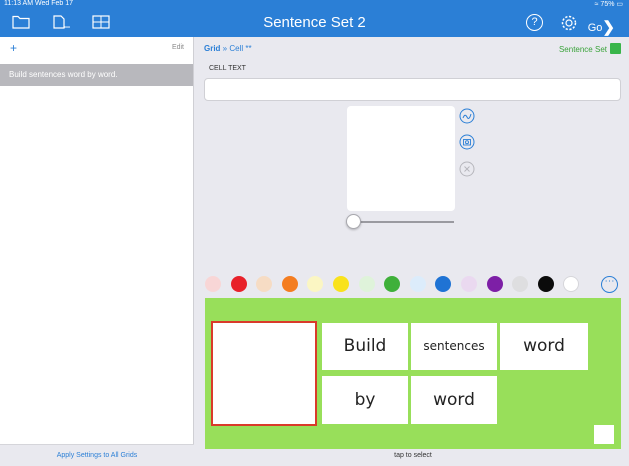 The image size is (629, 466). I want to click on grid-cell-by: by, so click(365, 400).